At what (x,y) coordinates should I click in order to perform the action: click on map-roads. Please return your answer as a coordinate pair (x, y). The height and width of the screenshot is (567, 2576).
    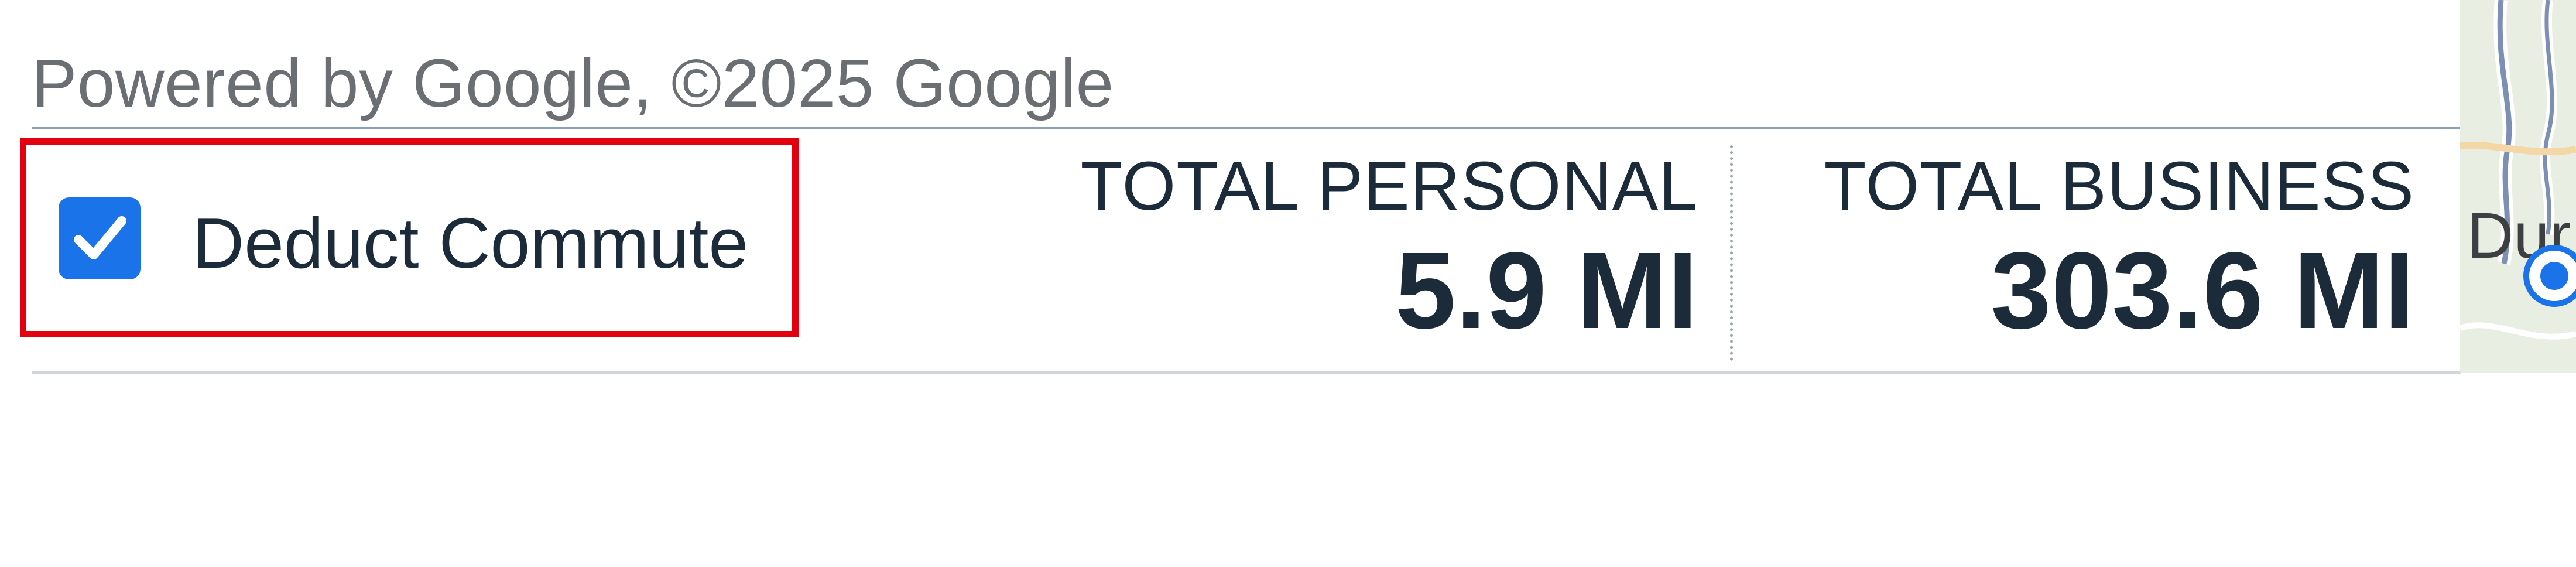
    Looking at the image, I should click on (2518, 186).